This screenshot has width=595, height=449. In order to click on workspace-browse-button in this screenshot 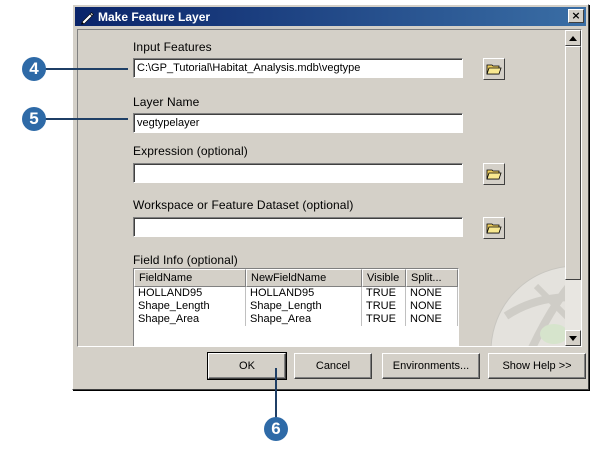, I will do `click(494, 228)`.